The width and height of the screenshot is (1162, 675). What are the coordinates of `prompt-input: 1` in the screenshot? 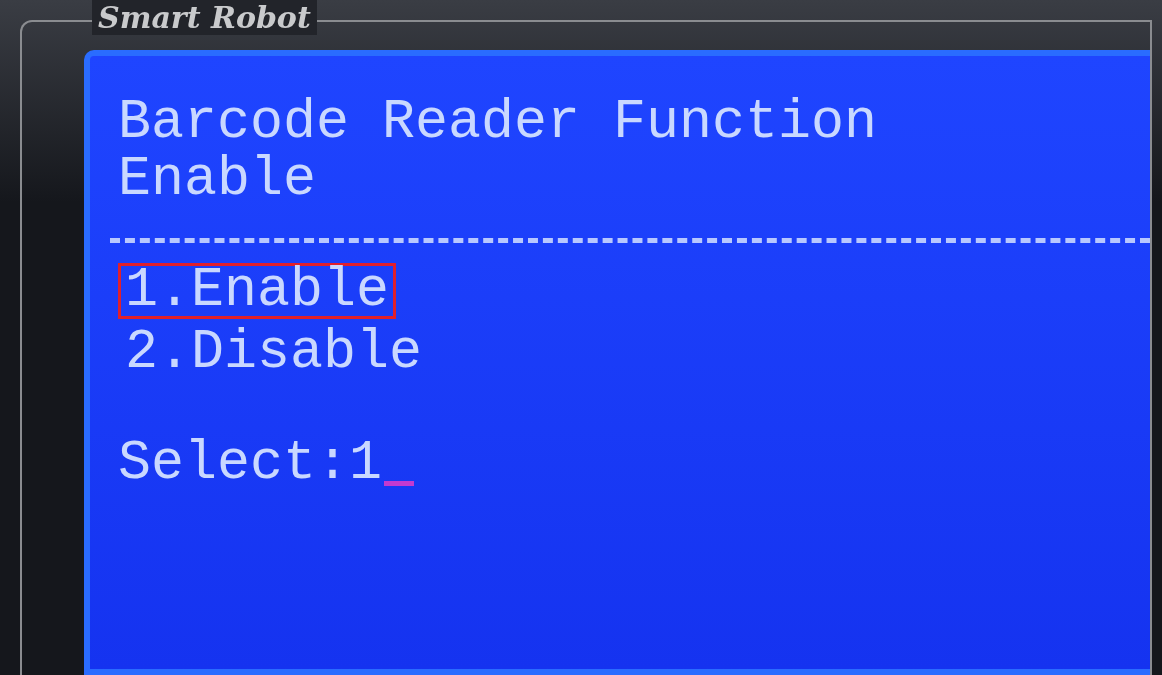 It's located at (366, 463).